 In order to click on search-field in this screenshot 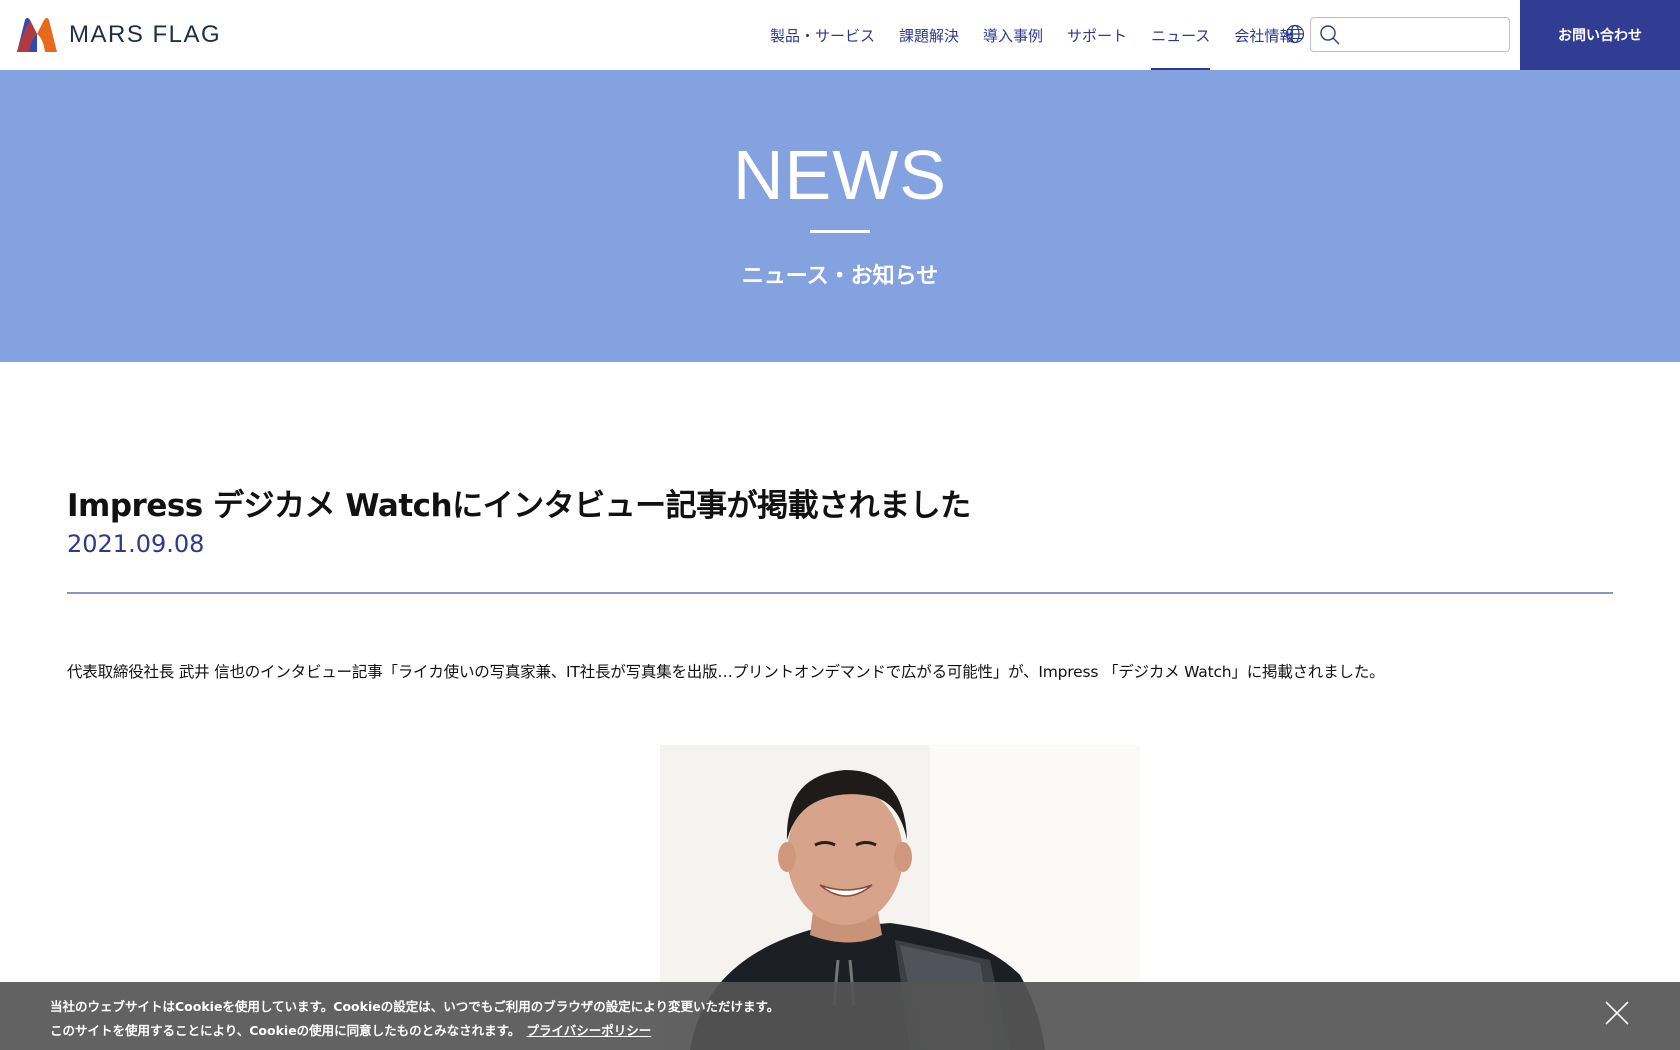, I will do `click(1410, 34)`.